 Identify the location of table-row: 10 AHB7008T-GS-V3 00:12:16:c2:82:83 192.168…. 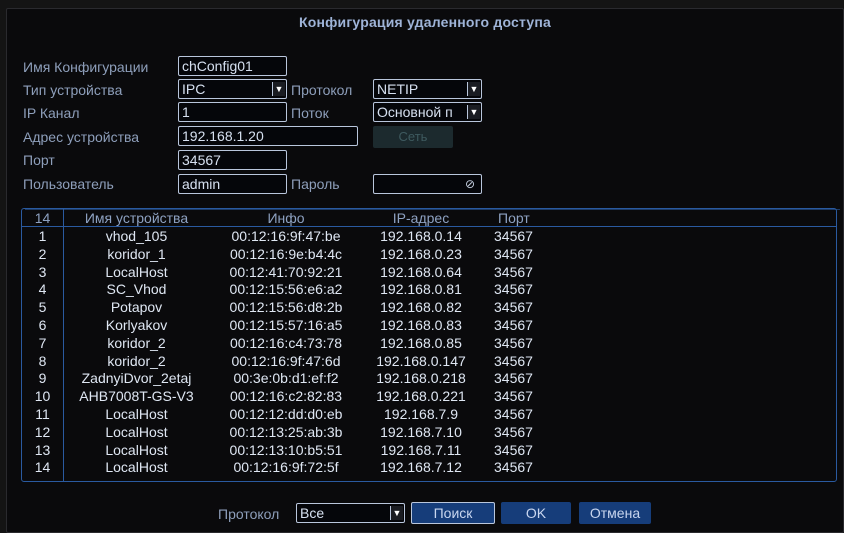
(429, 396).